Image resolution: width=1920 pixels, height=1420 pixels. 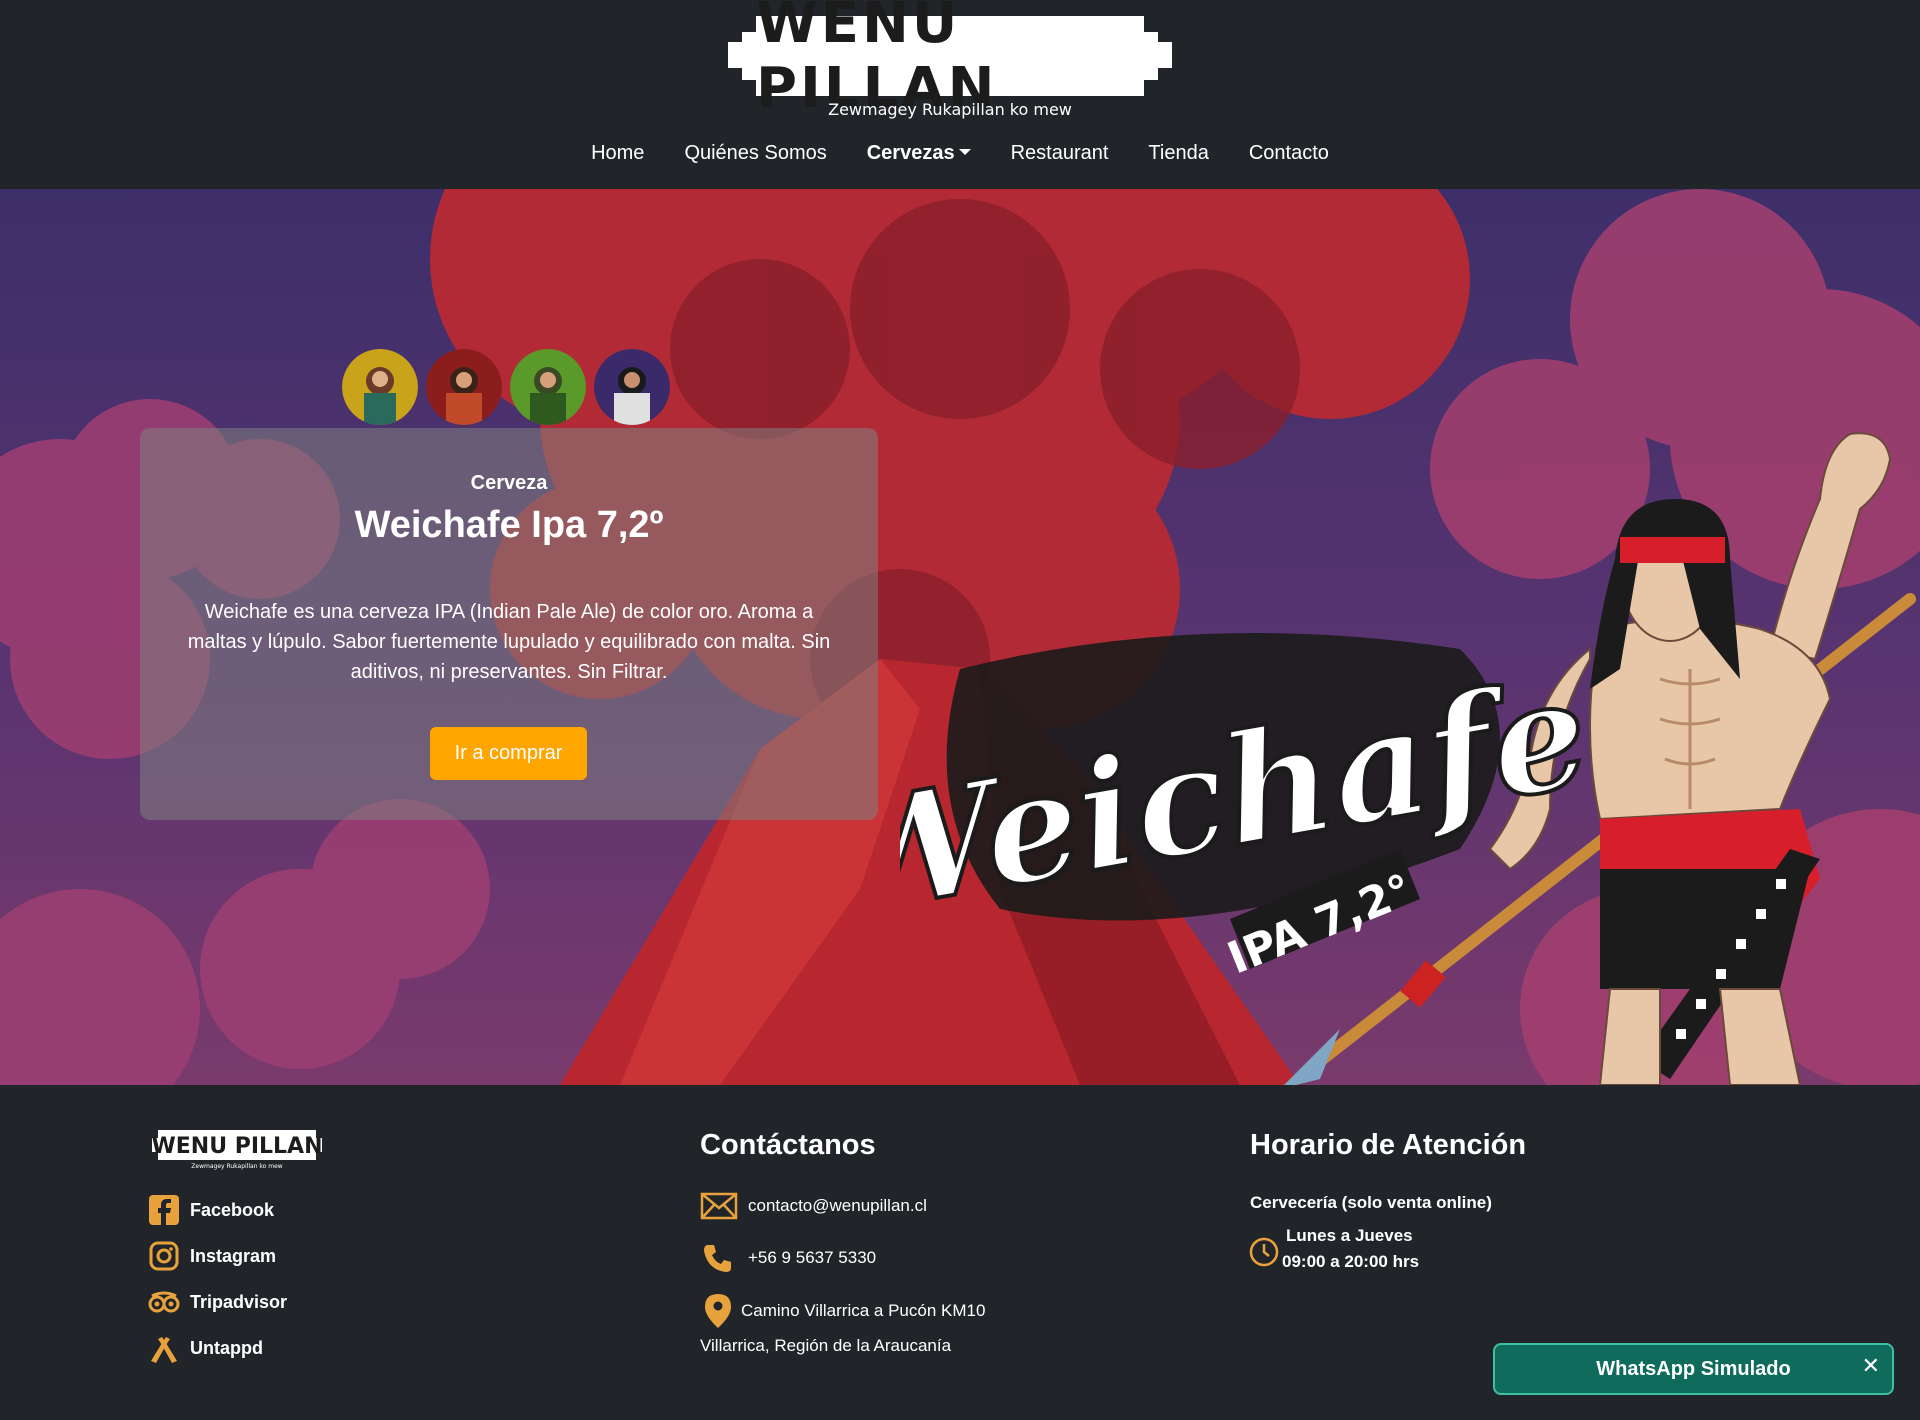 I want to click on untappd-icon, so click(x=164, y=1348).